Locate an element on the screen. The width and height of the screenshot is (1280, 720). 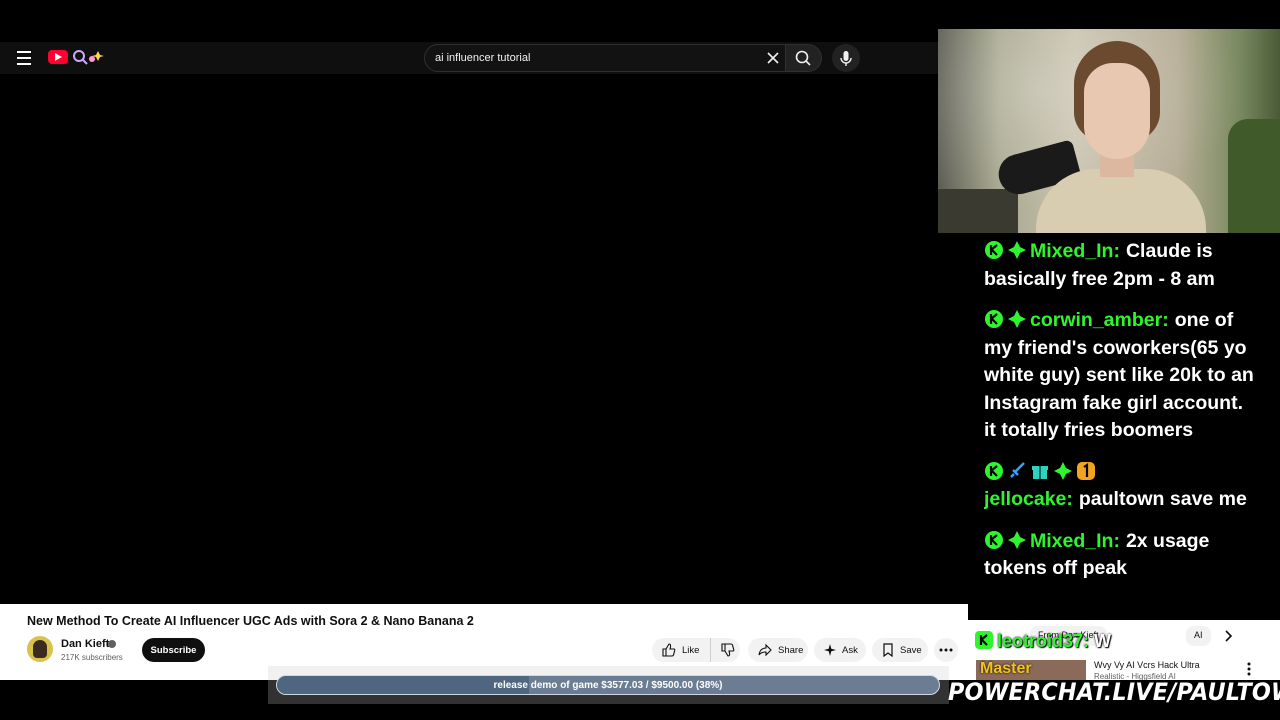
master-badge: Master is located at coordinates (1006, 668).